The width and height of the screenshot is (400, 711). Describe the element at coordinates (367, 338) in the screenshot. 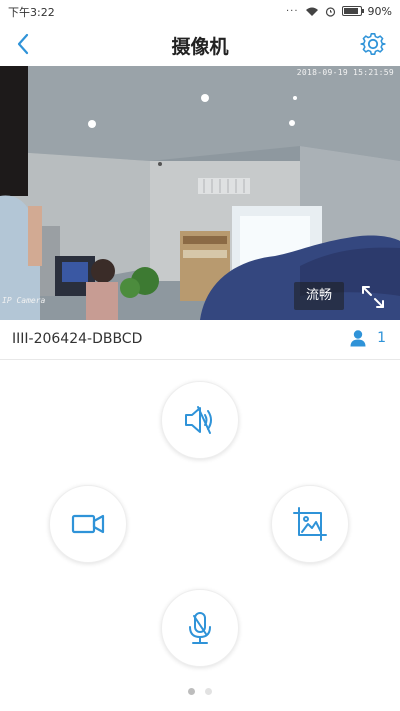

I see `viewer-count-indicator: 1` at that location.